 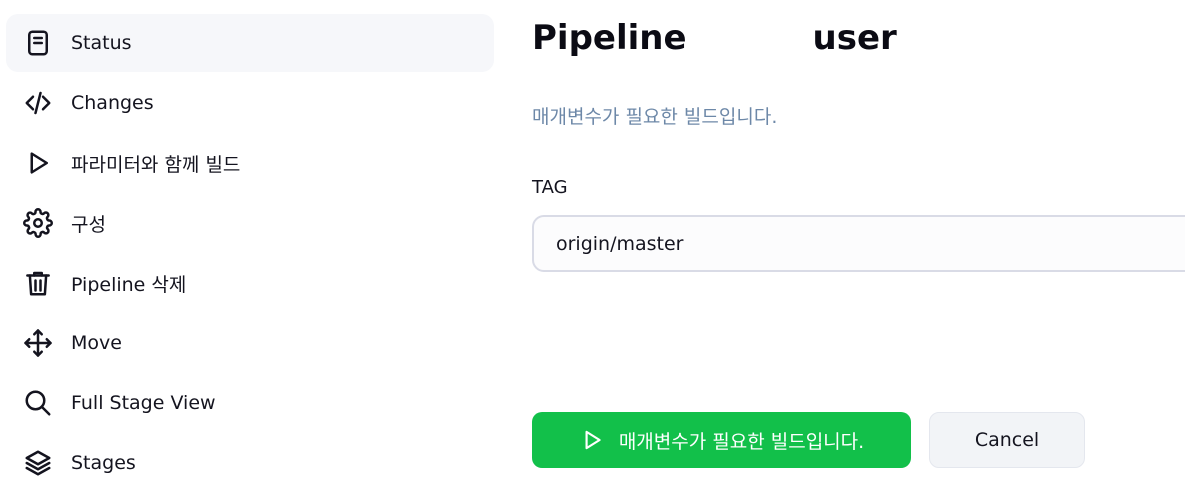 What do you see at coordinates (550, 187) in the screenshot?
I see `tag-parameter-label: TAG` at bounding box center [550, 187].